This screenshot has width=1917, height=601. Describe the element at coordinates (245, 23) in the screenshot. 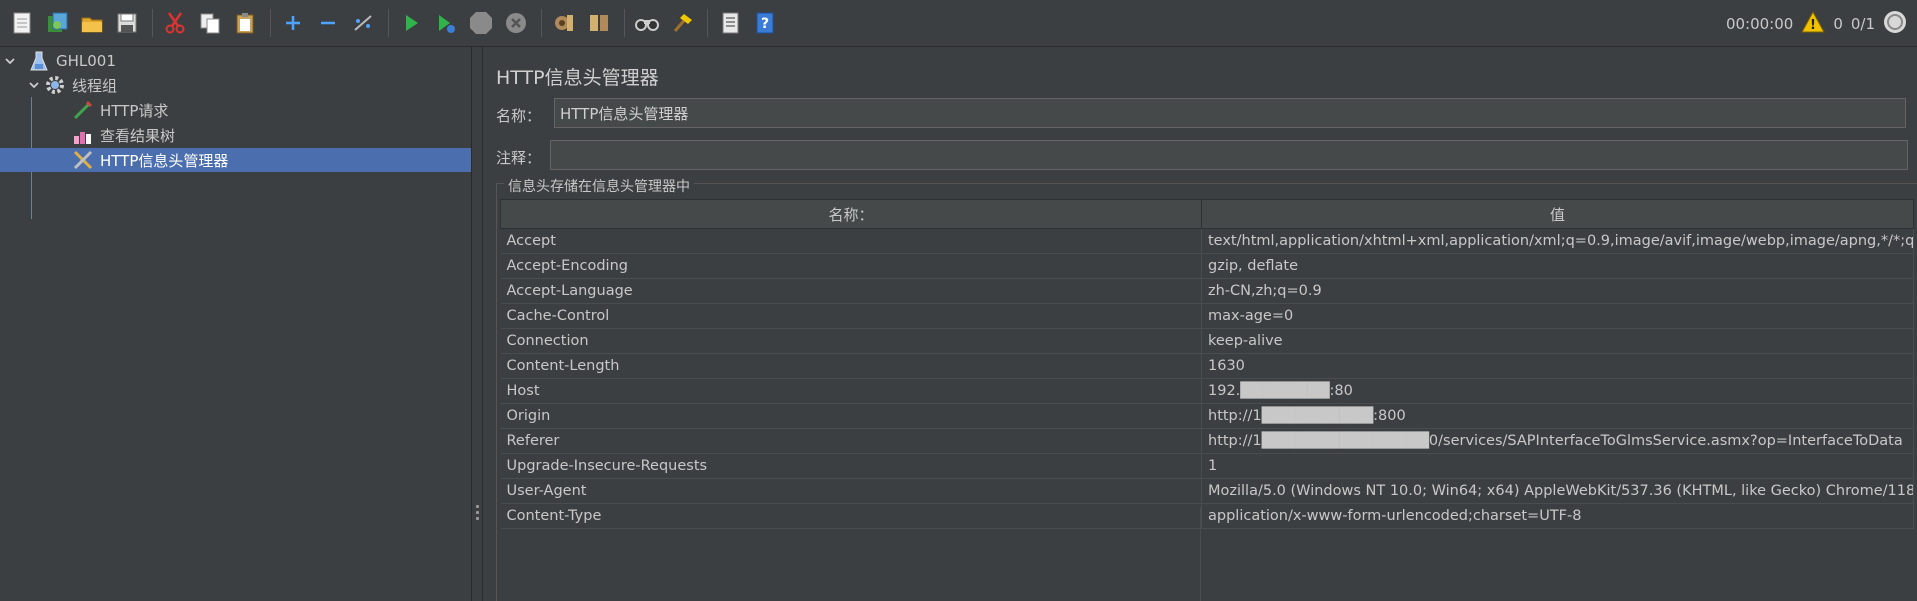

I see `paste-icon` at that location.